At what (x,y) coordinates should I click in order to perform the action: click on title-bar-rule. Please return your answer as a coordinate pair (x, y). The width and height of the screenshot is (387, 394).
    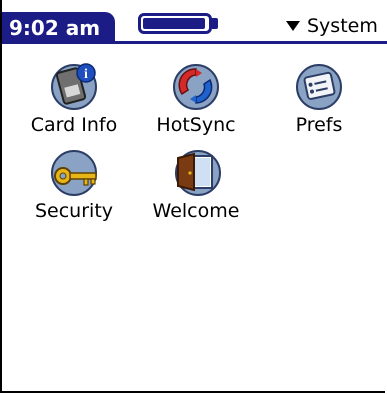
    Looking at the image, I should click on (194, 42).